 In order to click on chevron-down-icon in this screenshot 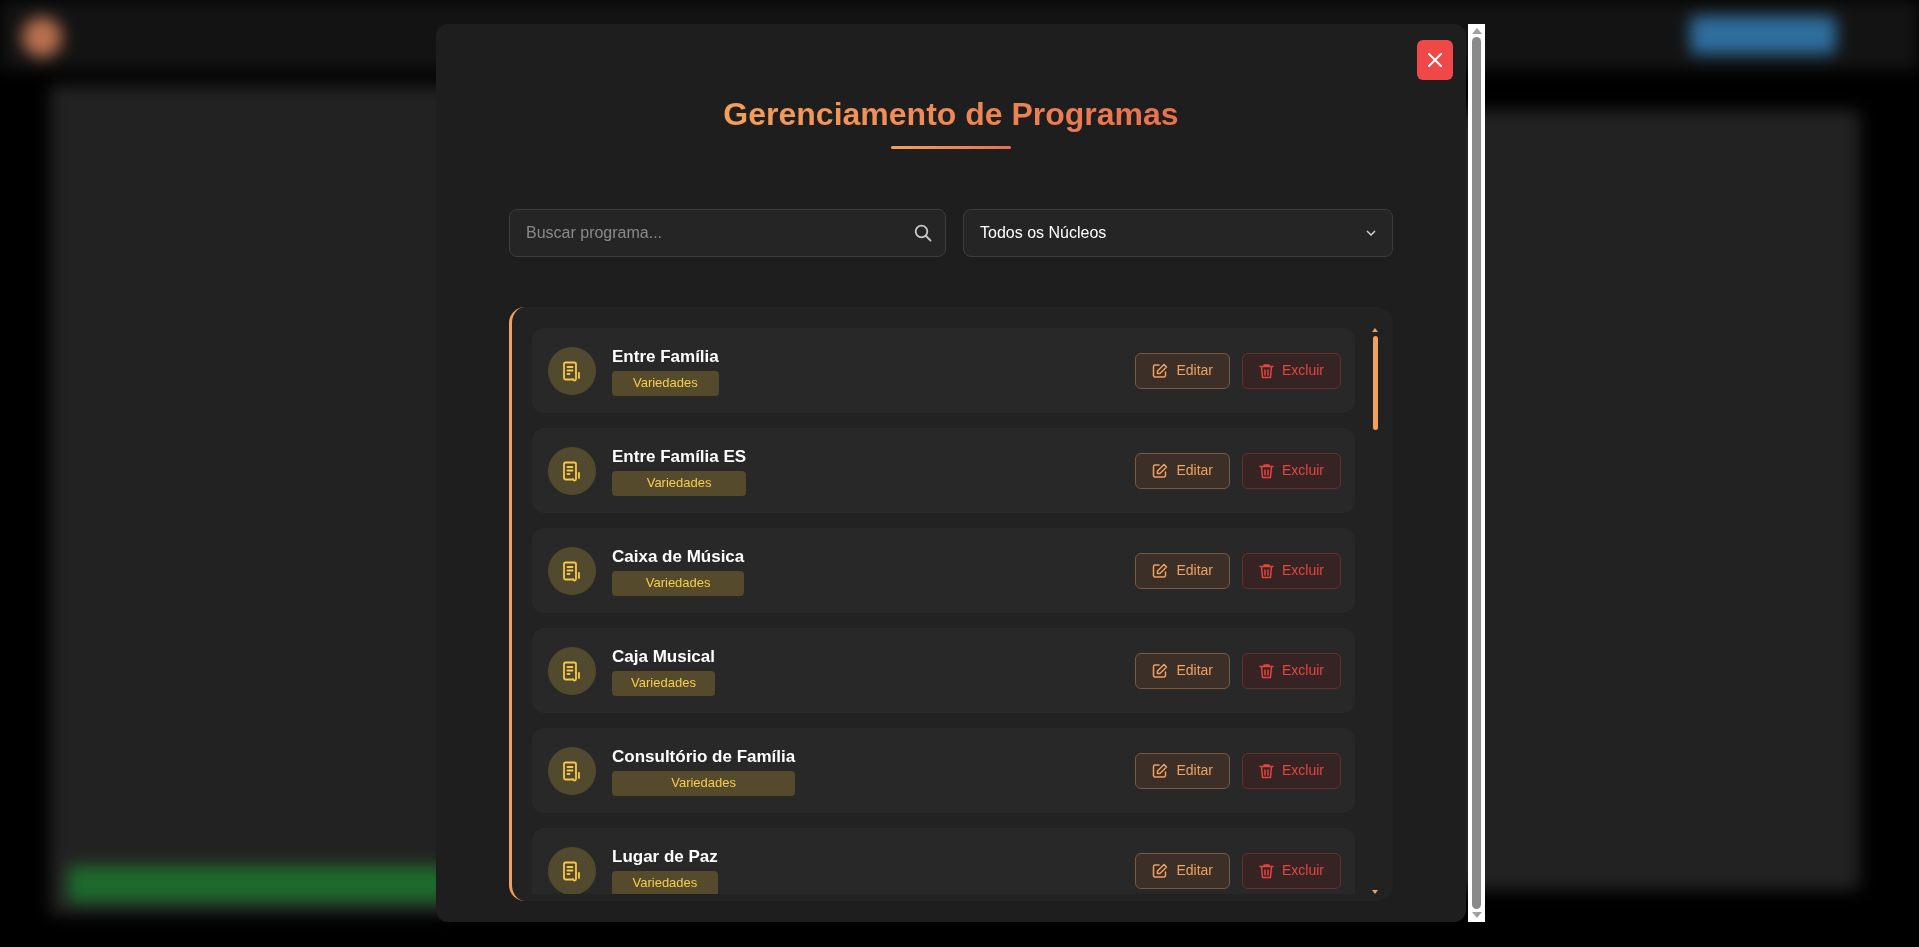, I will do `click(1371, 233)`.